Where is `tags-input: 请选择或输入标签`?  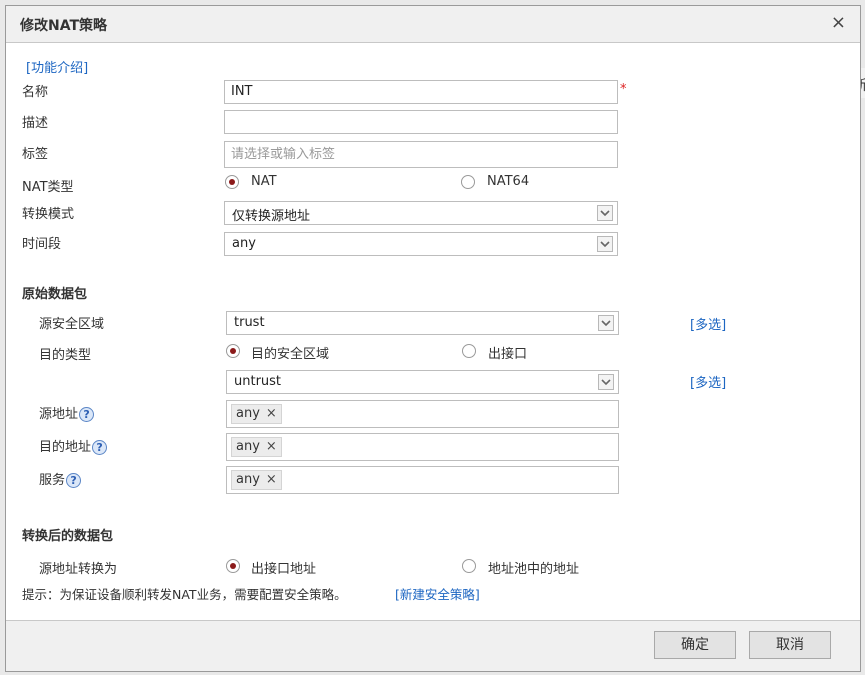 tags-input: 请选择或输入标签 is located at coordinates (421, 154).